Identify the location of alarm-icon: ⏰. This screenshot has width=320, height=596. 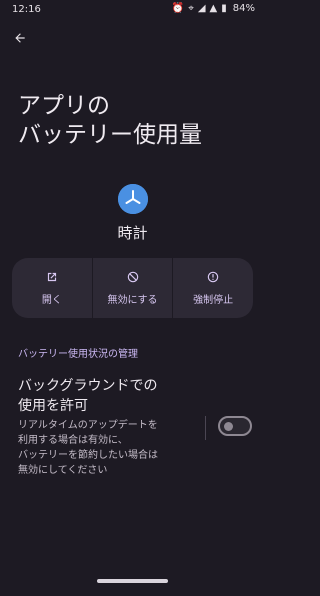
(178, 8).